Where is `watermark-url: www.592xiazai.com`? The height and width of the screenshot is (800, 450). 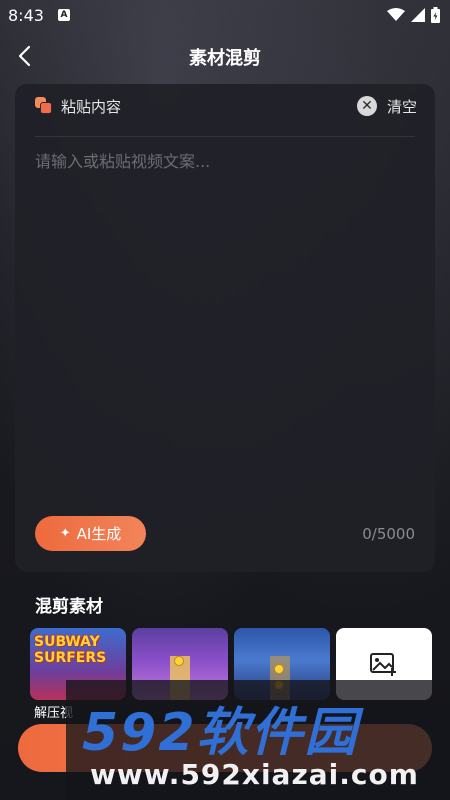 watermark-url: www.592xiazai.com is located at coordinates (254, 774).